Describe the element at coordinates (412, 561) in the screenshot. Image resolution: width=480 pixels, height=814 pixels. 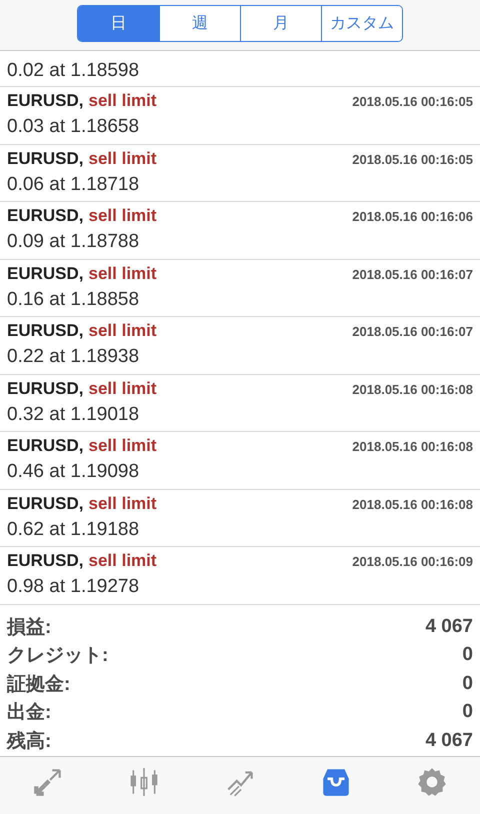
I see `order-time: 2018.05.16 00:16:09` at that location.